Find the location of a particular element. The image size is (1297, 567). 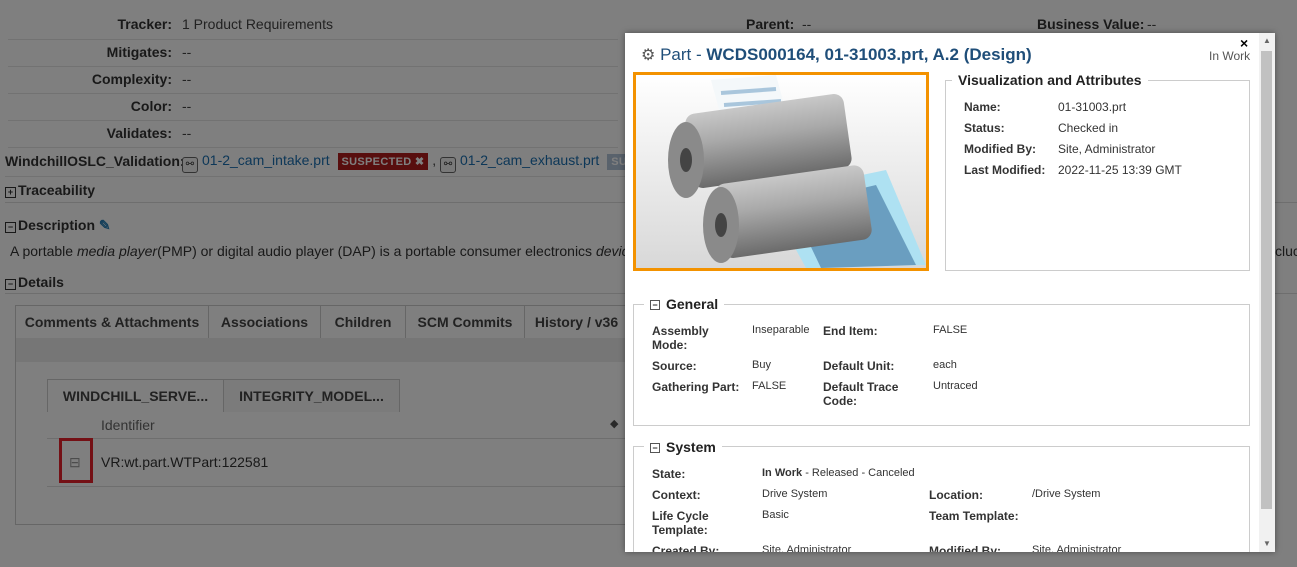

created-by-value: Site, Administrator is located at coordinates (807, 548).